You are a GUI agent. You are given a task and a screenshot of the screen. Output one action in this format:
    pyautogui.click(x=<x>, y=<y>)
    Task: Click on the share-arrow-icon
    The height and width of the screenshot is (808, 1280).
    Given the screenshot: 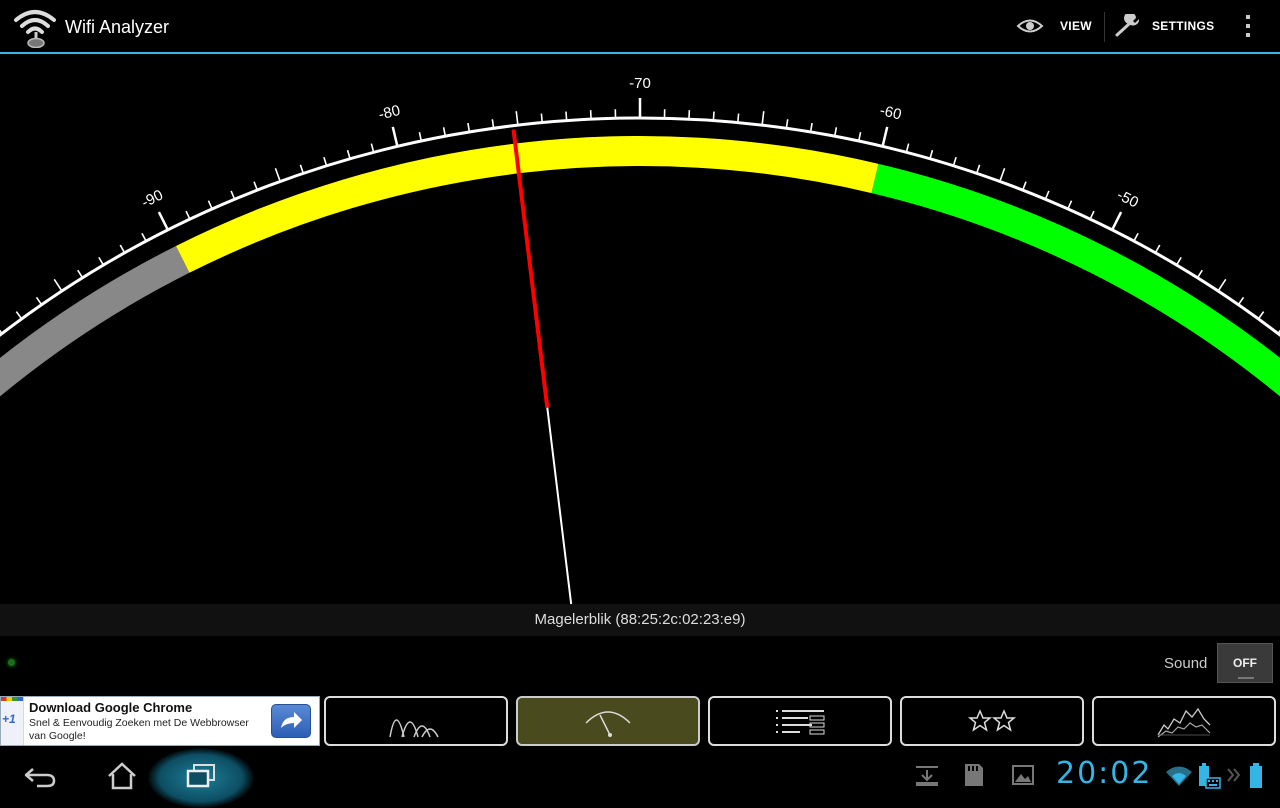 What is the action you would take?
    pyautogui.click(x=291, y=721)
    